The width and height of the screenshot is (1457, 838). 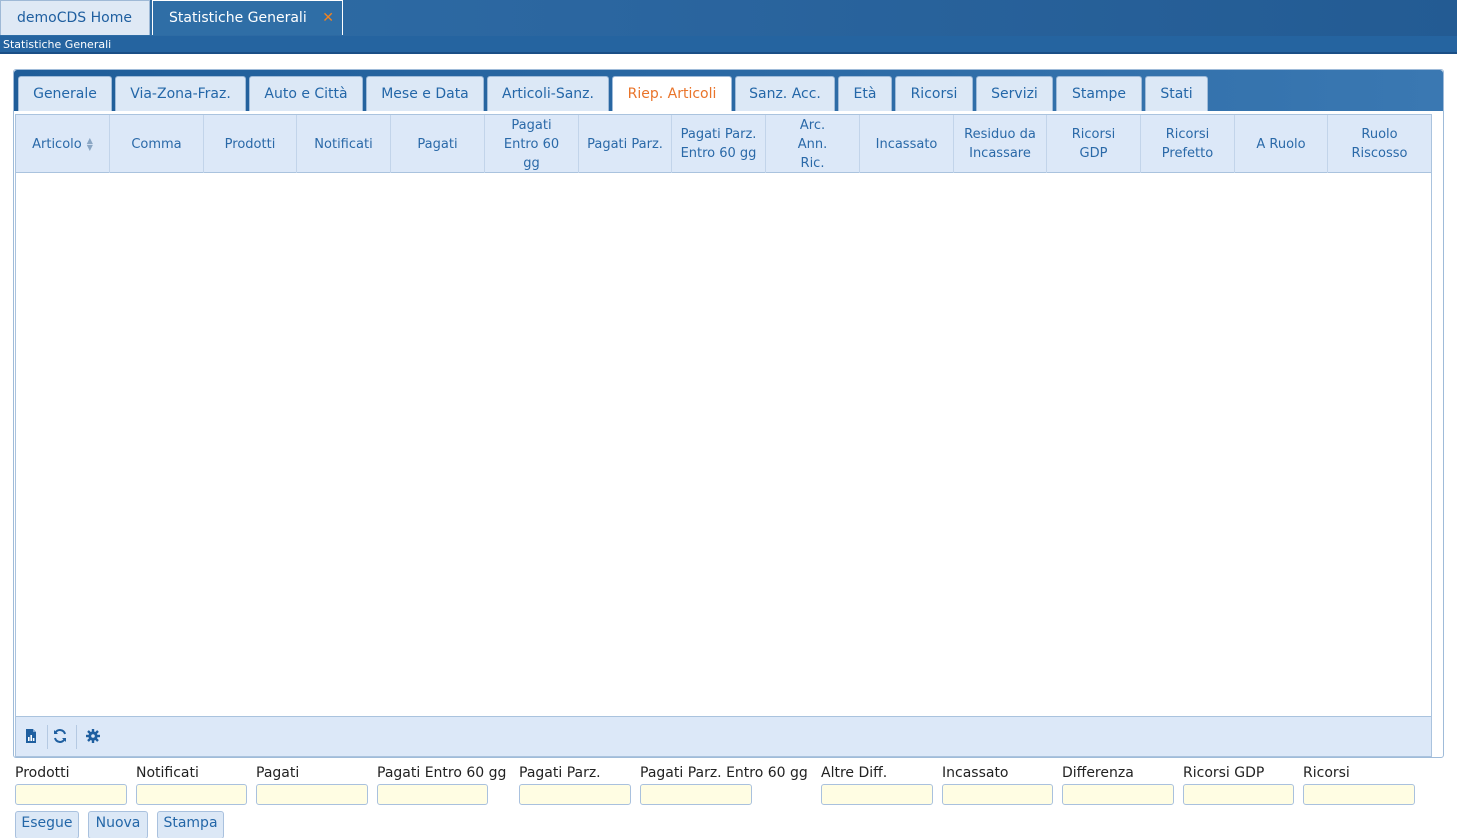 I want to click on label-incassato: Incassato, so click(x=975, y=773).